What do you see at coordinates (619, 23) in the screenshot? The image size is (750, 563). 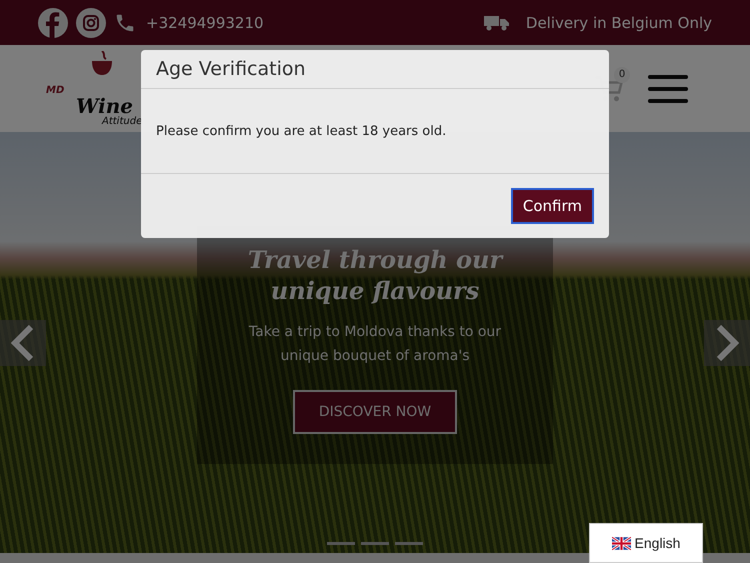 I see `delivery-notice: Delivery in Belgium Only` at bounding box center [619, 23].